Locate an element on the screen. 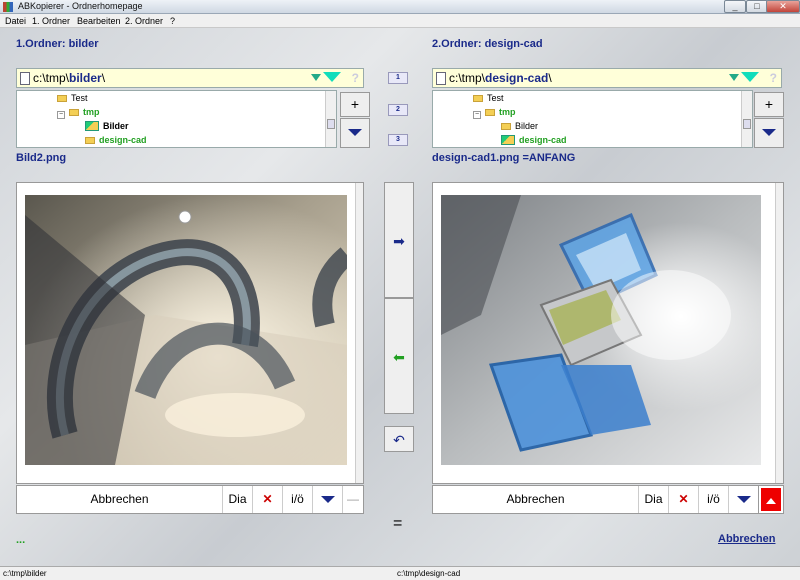 This screenshot has height=580, width=800. window-title: ABKopierer - Ordnerhomepage is located at coordinates (80, 6).